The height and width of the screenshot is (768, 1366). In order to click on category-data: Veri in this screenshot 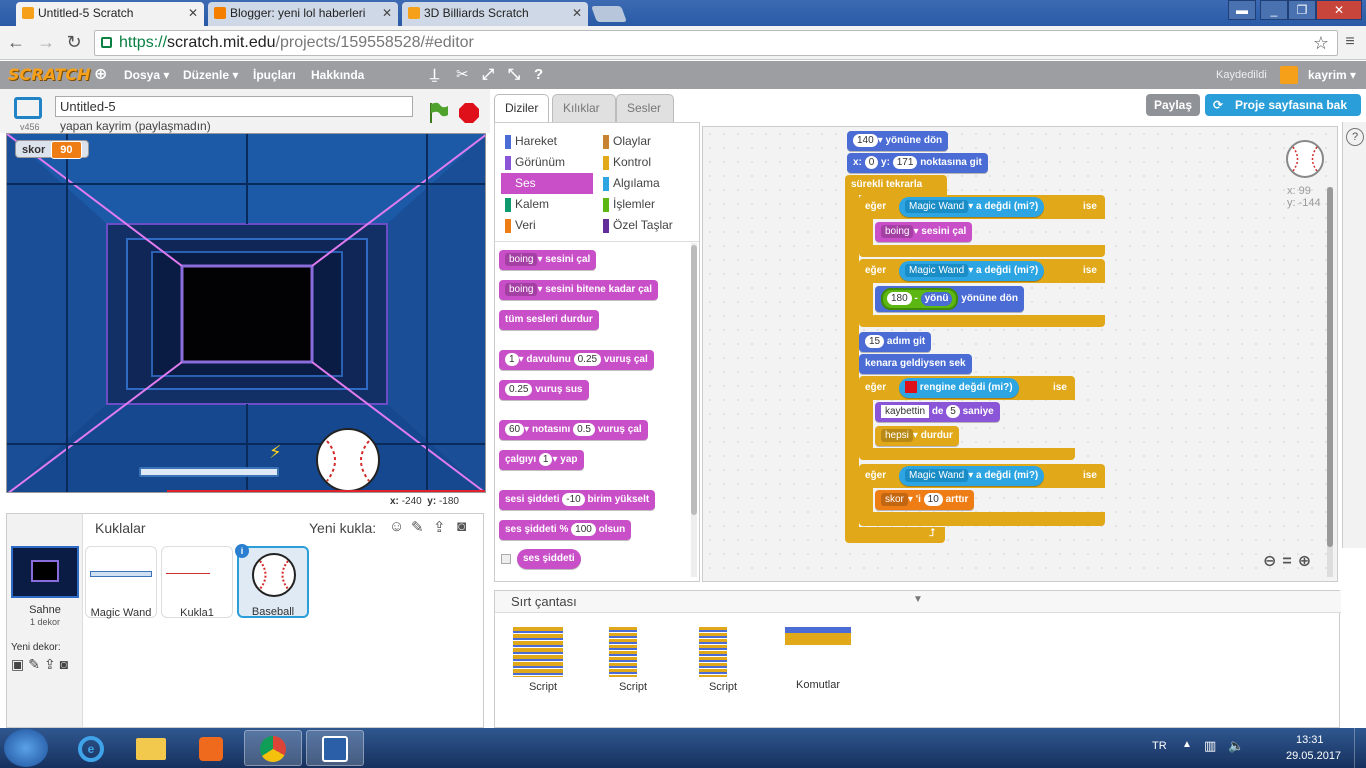, I will do `click(547, 225)`.